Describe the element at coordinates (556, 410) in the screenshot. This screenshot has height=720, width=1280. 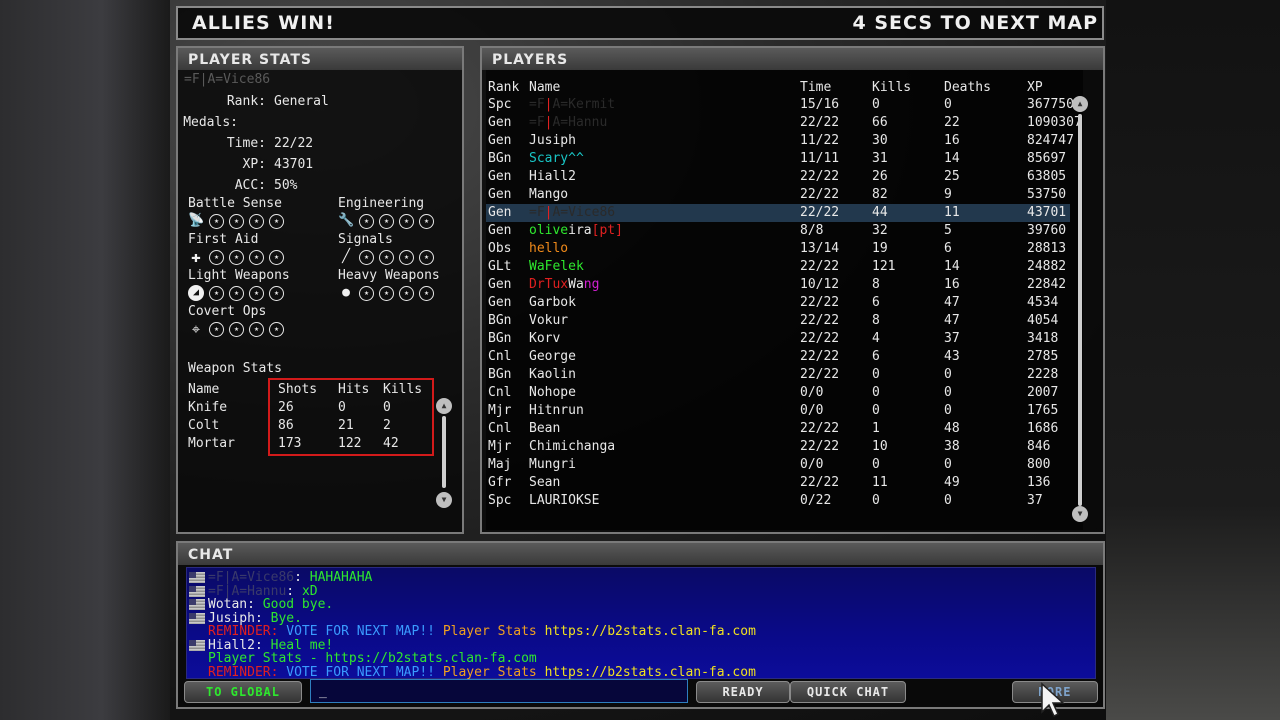
I see `player-name: Hitnrun` at that location.